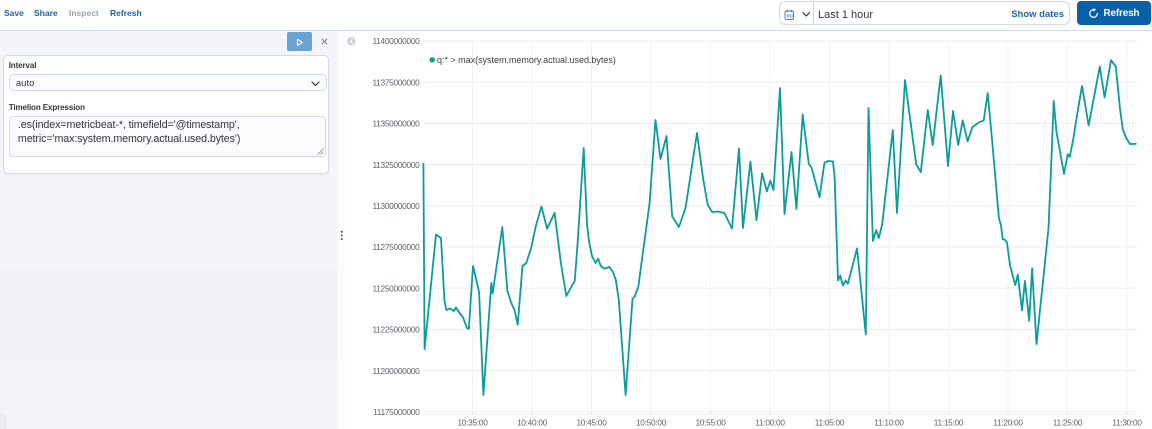 This screenshot has height=429, width=1152. What do you see at coordinates (396, 124) in the screenshot?
I see `svg-text: 11350000000` at bounding box center [396, 124].